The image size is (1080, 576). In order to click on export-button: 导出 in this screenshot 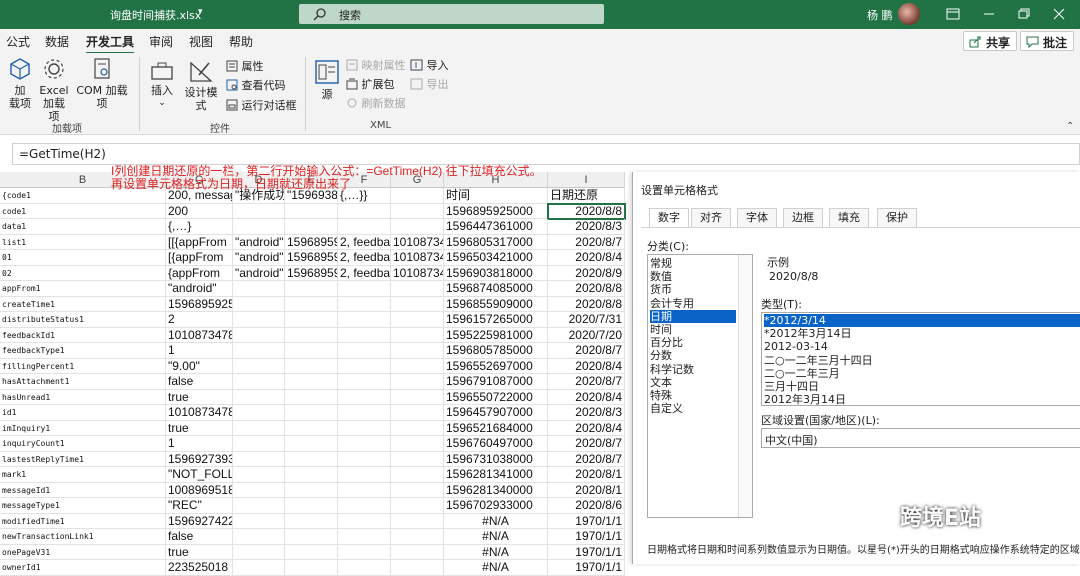, I will do `click(429, 84)`.